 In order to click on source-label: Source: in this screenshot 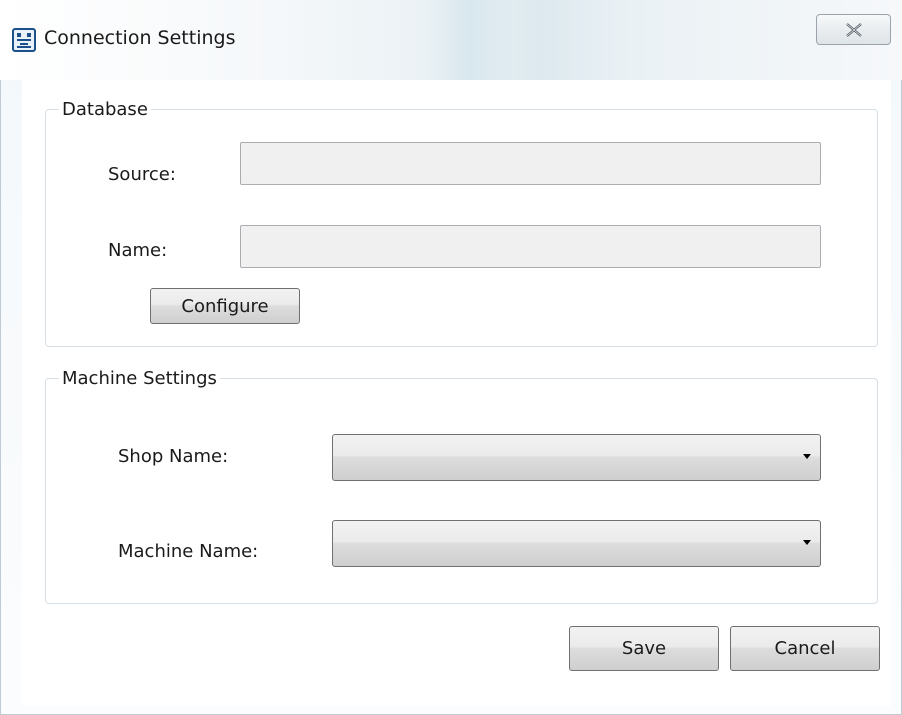, I will do `click(142, 174)`.